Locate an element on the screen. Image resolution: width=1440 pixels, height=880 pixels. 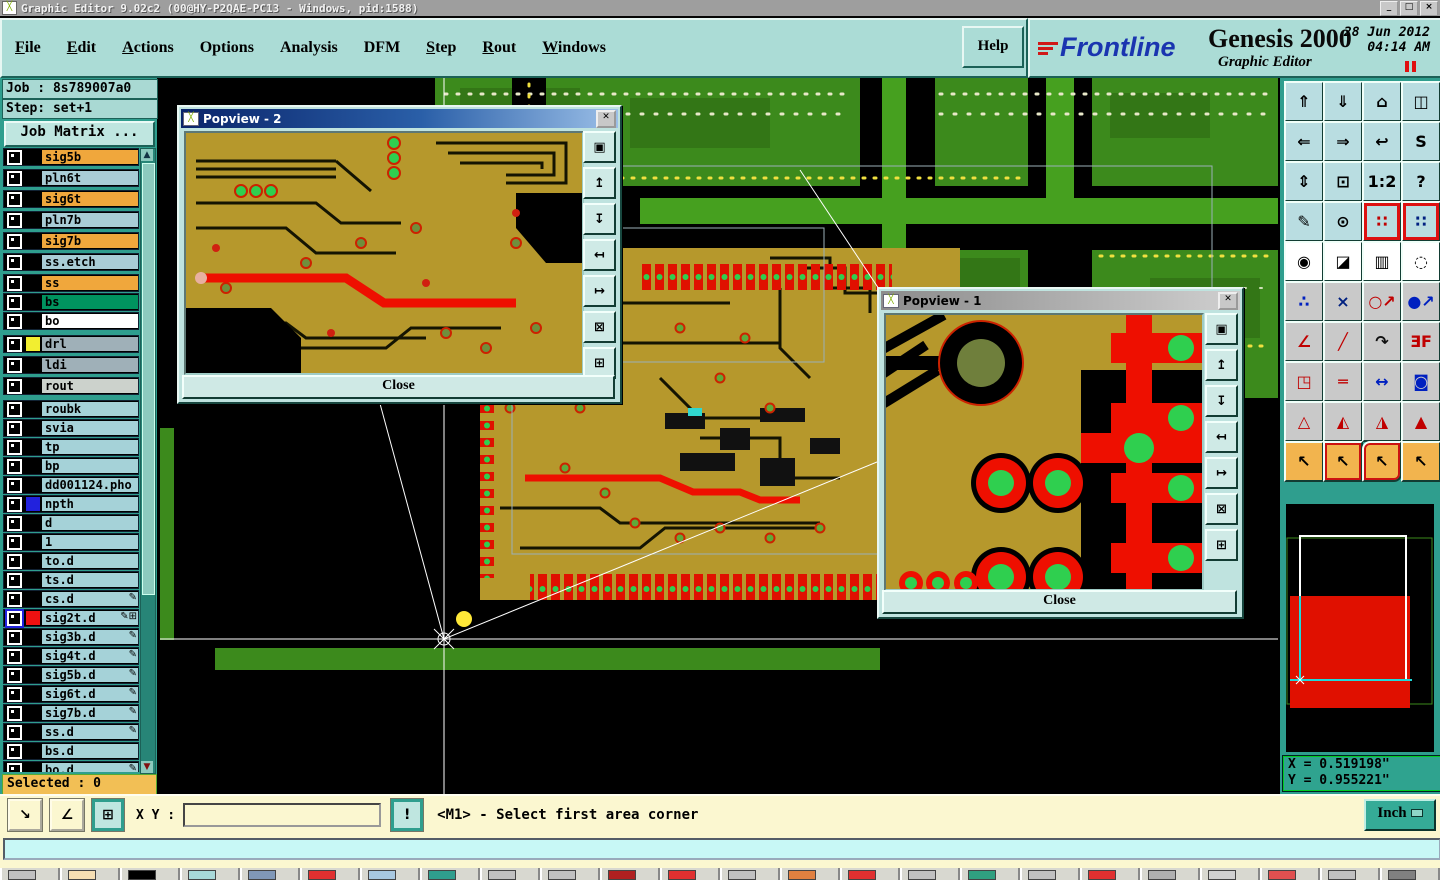
popview-2-titlebar: ╳ Popview - 2 ✕ is located at coordinates (399, 118).